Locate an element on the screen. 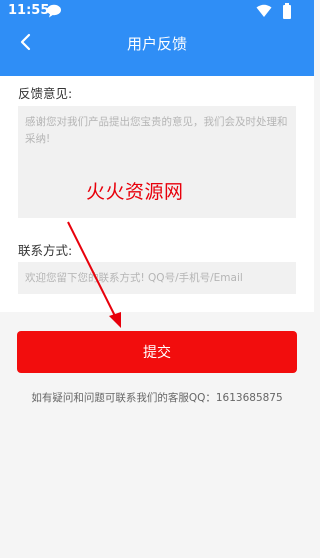 The height and width of the screenshot is (558, 320). support-contact-note: 如有疑问和问题可联系我们的客服QQ：1613685875 is located at coordinates (157, 398).